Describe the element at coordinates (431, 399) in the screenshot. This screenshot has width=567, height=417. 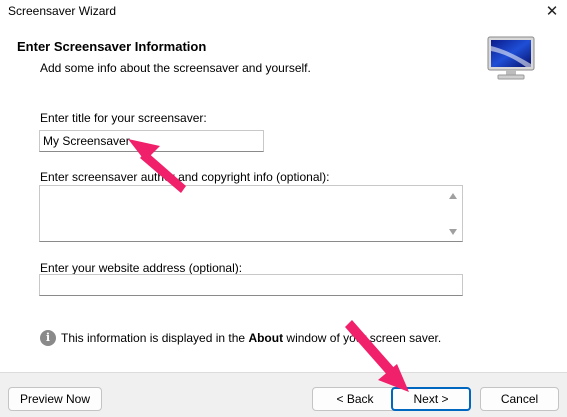
I see `next-button: Next >` at that location.